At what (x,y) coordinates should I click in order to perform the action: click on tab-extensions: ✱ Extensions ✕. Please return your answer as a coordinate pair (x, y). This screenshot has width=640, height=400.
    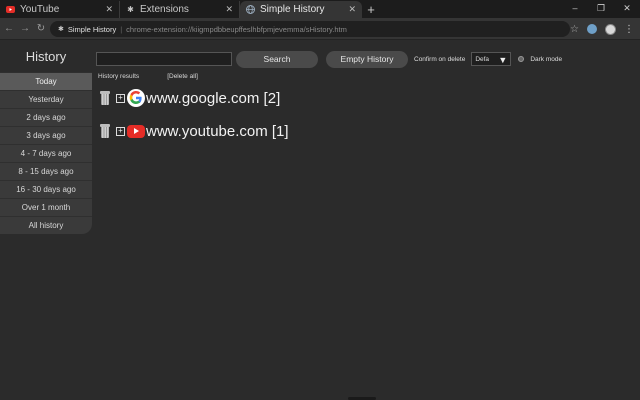
    Looking at the image, I should click on (180, 9).